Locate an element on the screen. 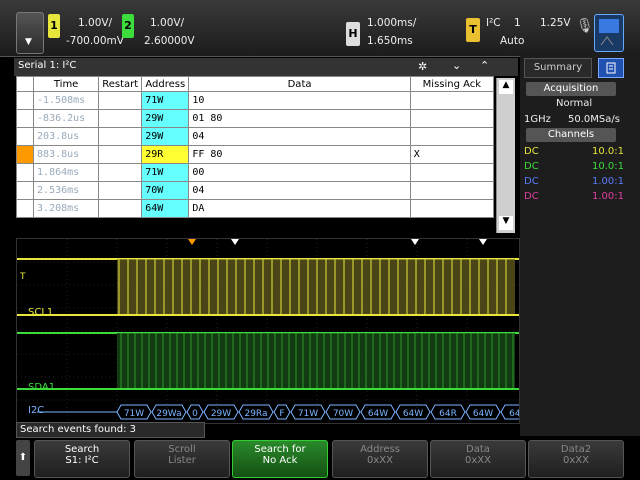 The height and width of the screenshot is (480, 640). cell-time: 1.864ms is located at coordinates (66, 172).